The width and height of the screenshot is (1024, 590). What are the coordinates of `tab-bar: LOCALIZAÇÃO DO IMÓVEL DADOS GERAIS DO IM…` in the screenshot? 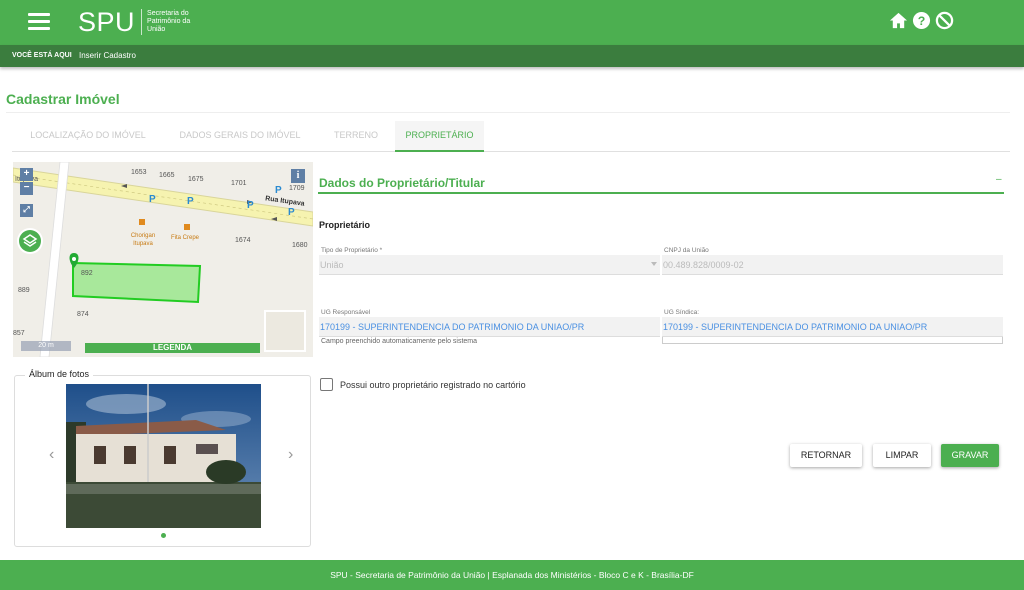 It's located at (511, 136).